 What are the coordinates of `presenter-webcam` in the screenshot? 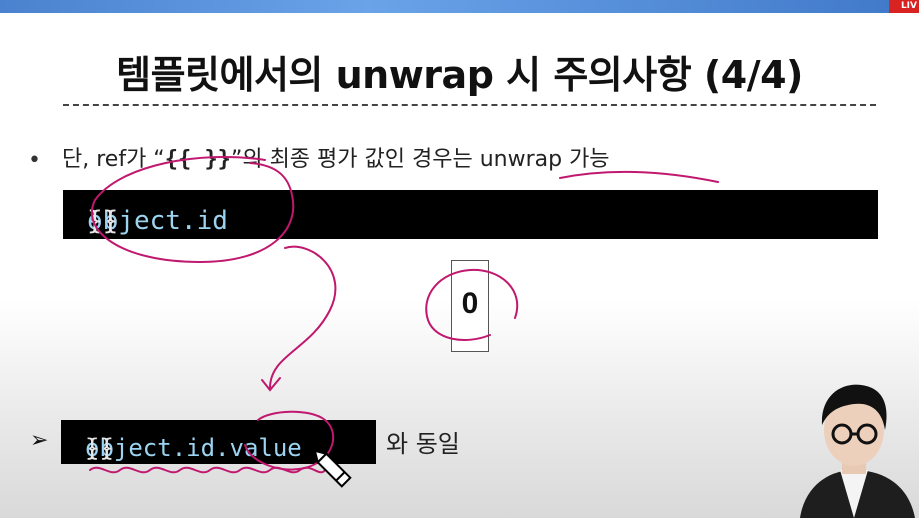 It's located at (857, 451).